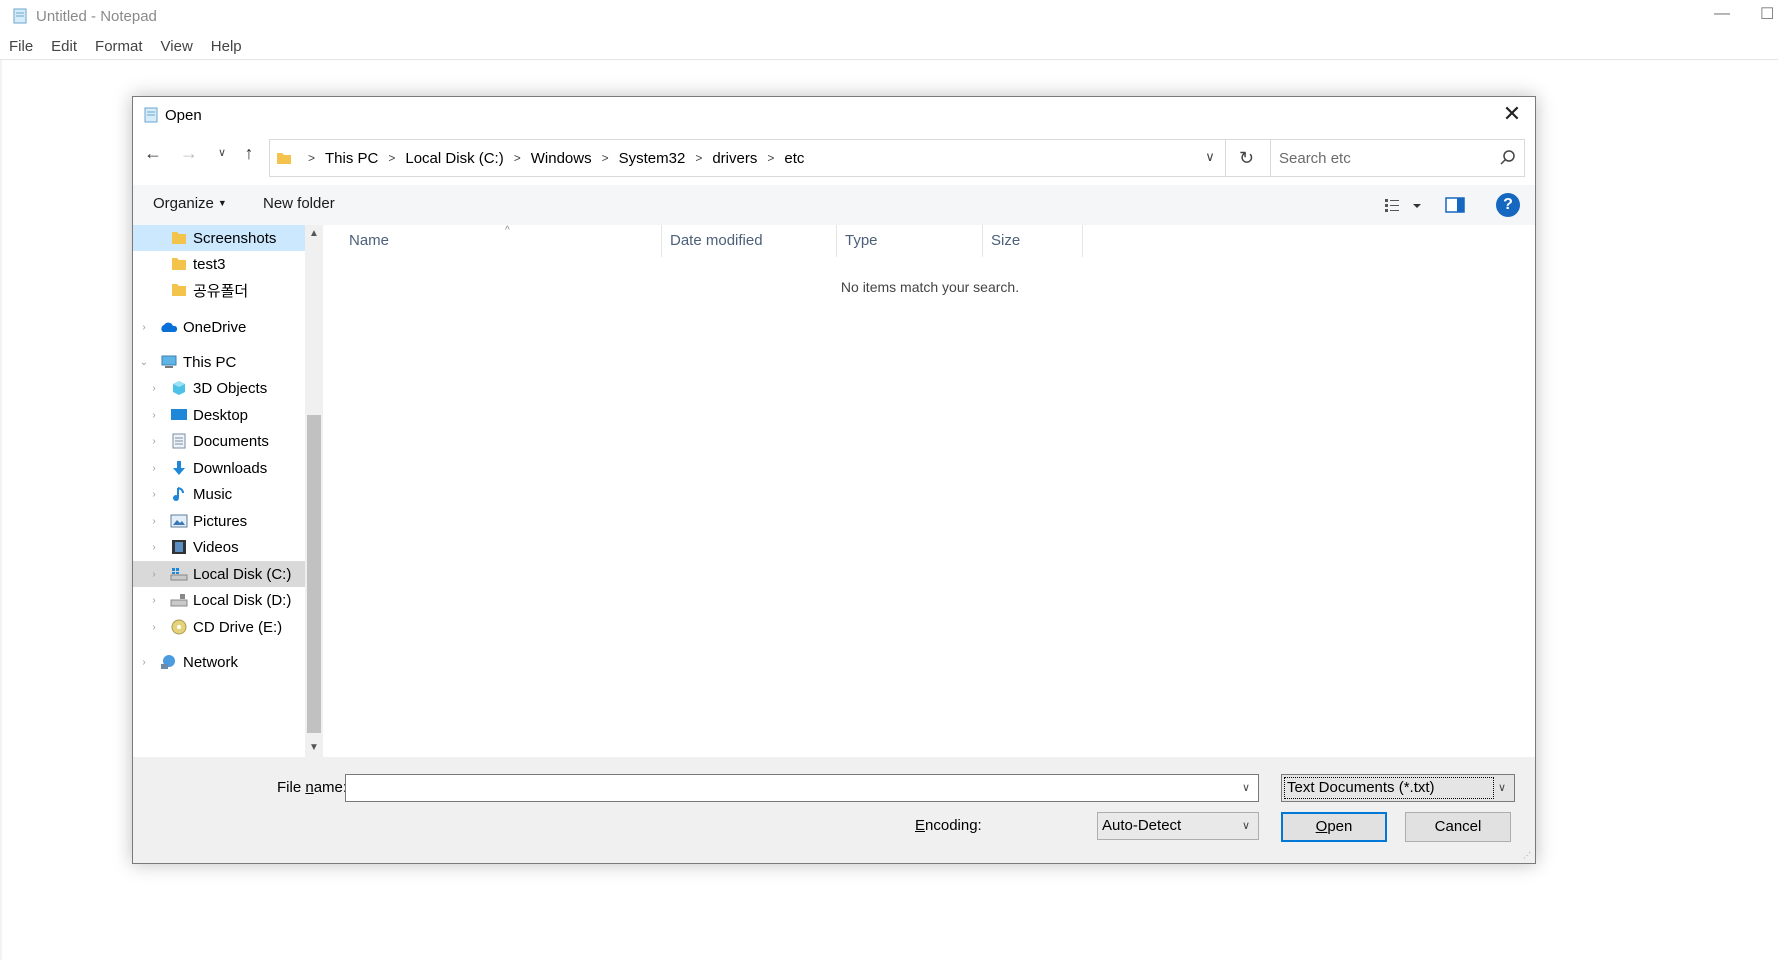  What do you see at coordinates (314, 748) in the screenshot?
I see `scroll-down-arrow-icon: ▼` at bounding box center [314, 748].